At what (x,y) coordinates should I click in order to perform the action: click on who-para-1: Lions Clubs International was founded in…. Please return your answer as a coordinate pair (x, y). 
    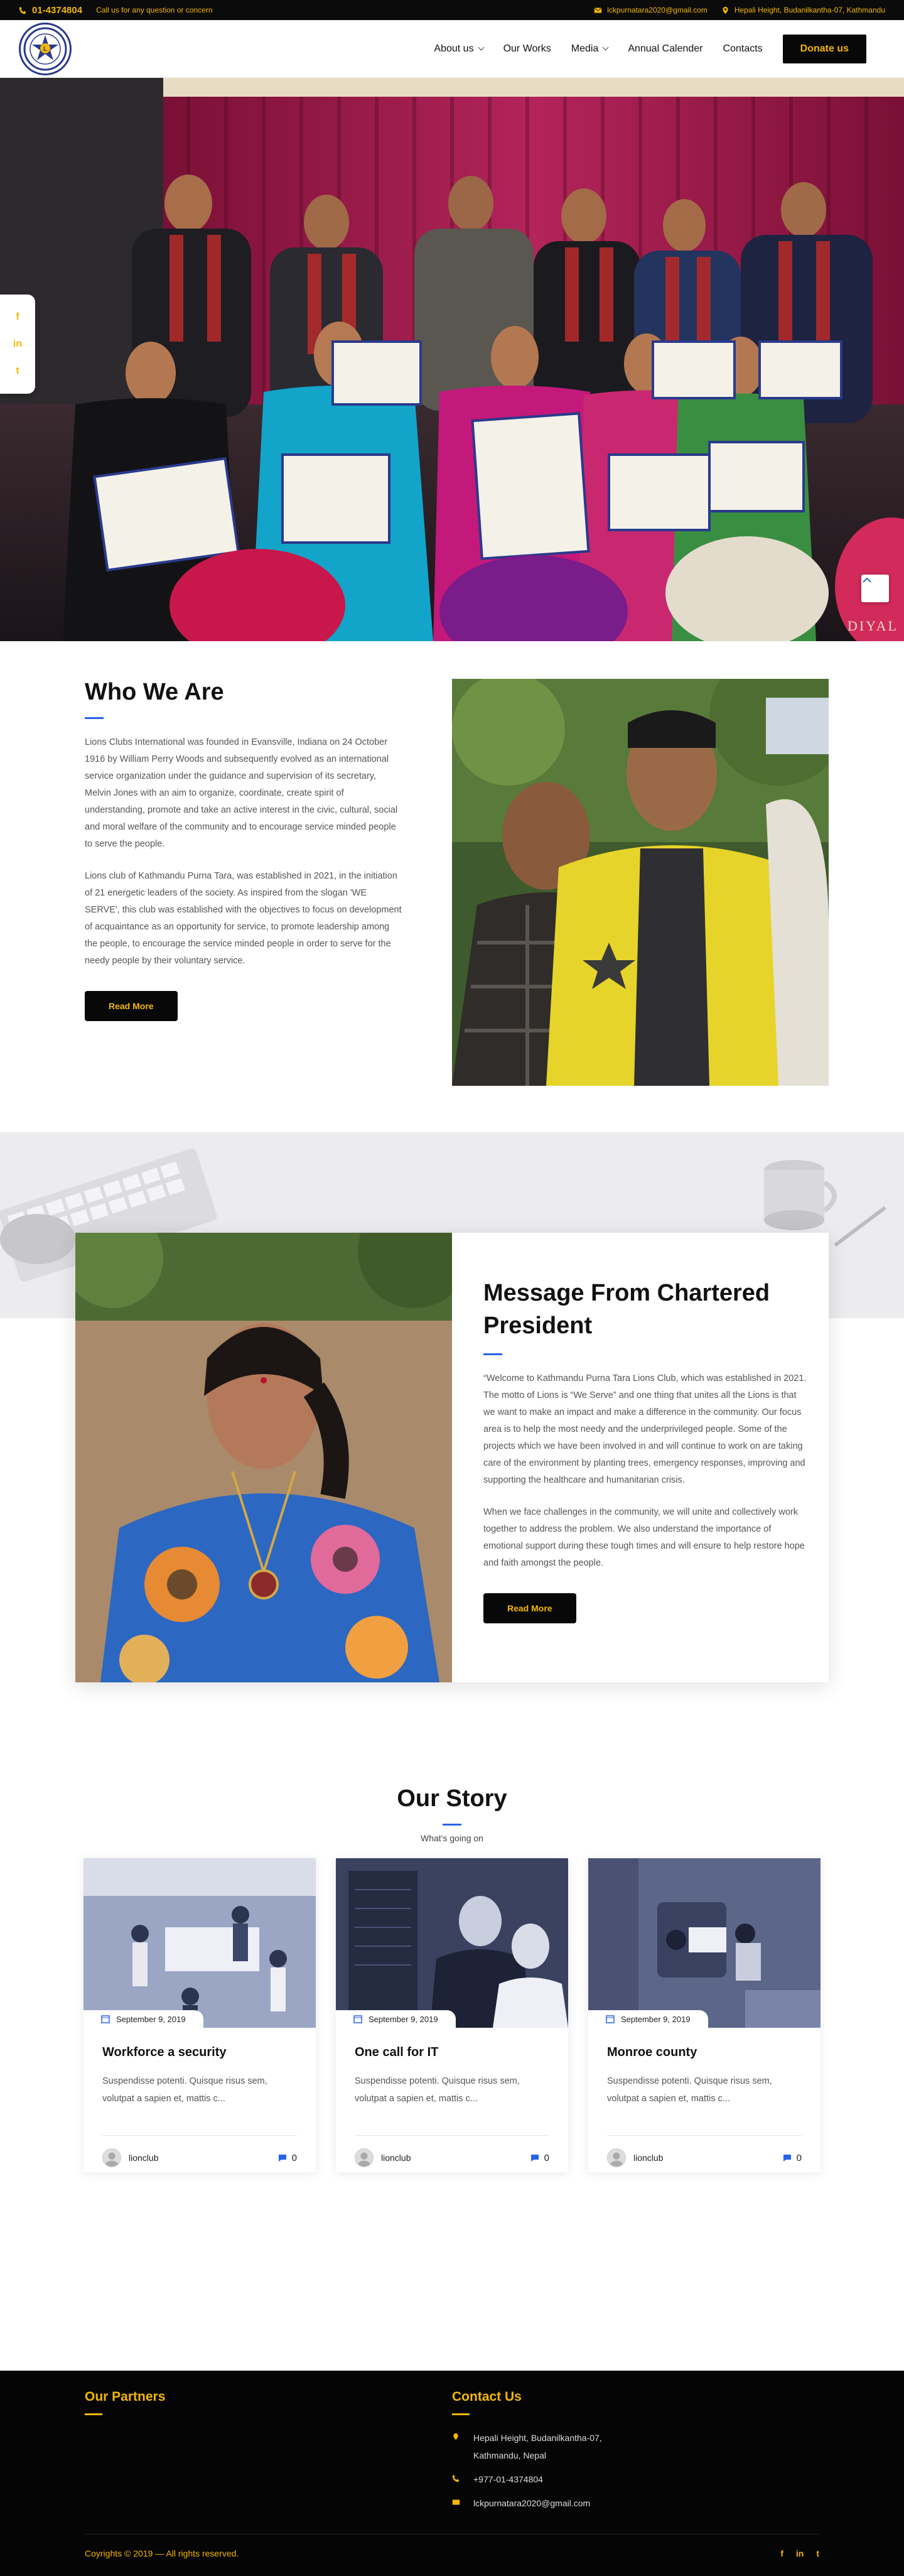
    Looking at the image, I should click on (241, 793).